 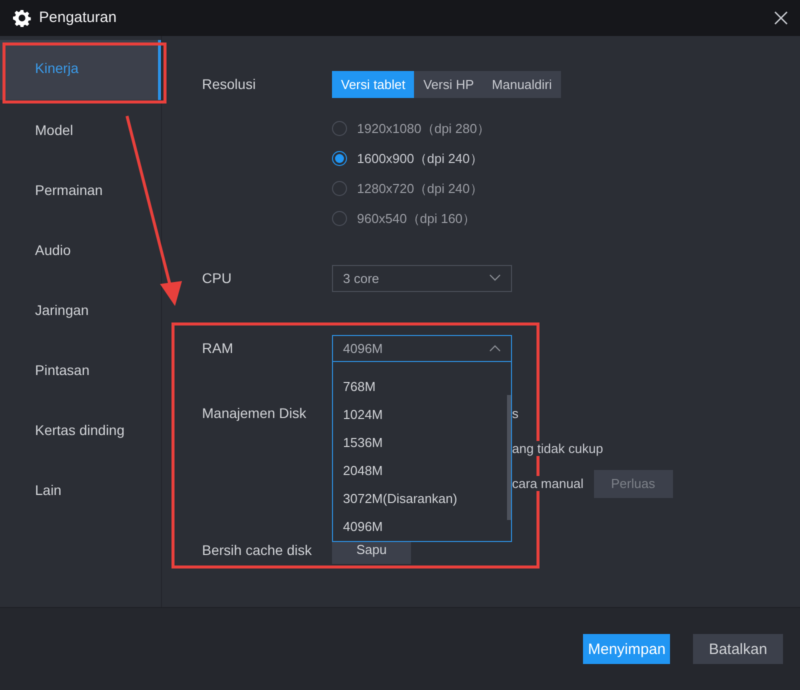 I want to click on radio-label: 1280x720（dpi 240）, so click(x=420, y=189).